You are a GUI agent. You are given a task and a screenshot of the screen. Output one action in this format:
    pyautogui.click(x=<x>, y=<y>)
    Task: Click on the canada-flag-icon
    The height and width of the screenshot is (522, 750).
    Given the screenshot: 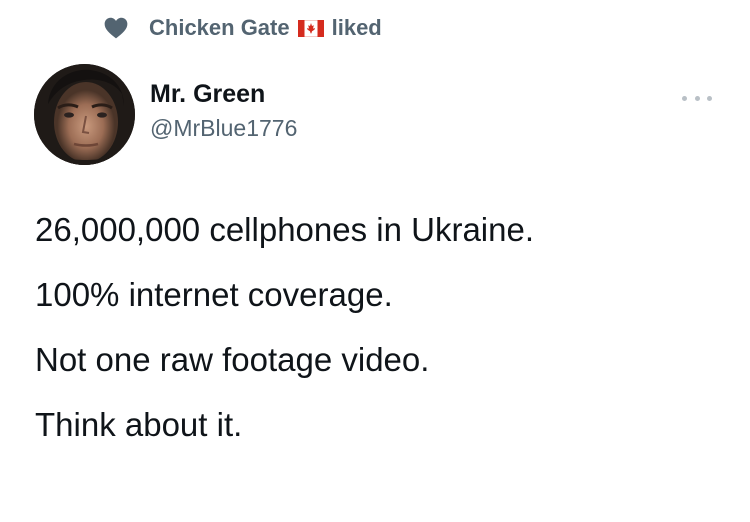 What is the action you would take?
    pyautogui.click(x=310, y=28)
    